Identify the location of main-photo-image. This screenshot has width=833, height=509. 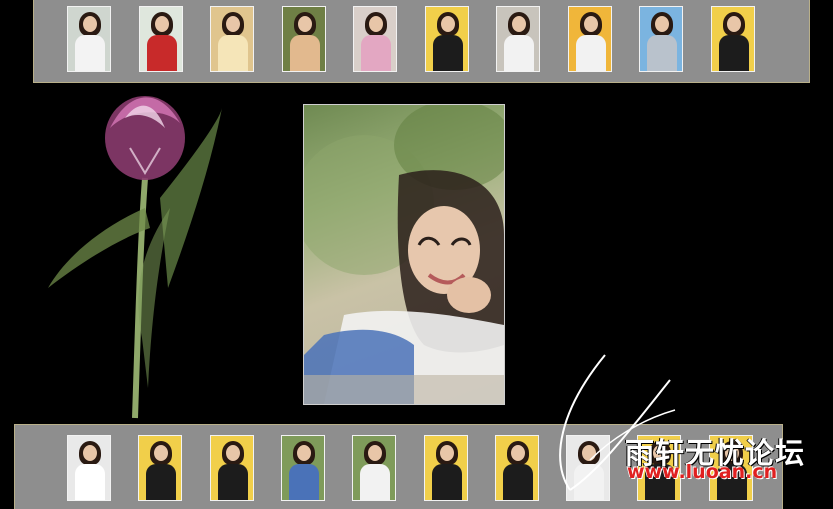
(404, 254).